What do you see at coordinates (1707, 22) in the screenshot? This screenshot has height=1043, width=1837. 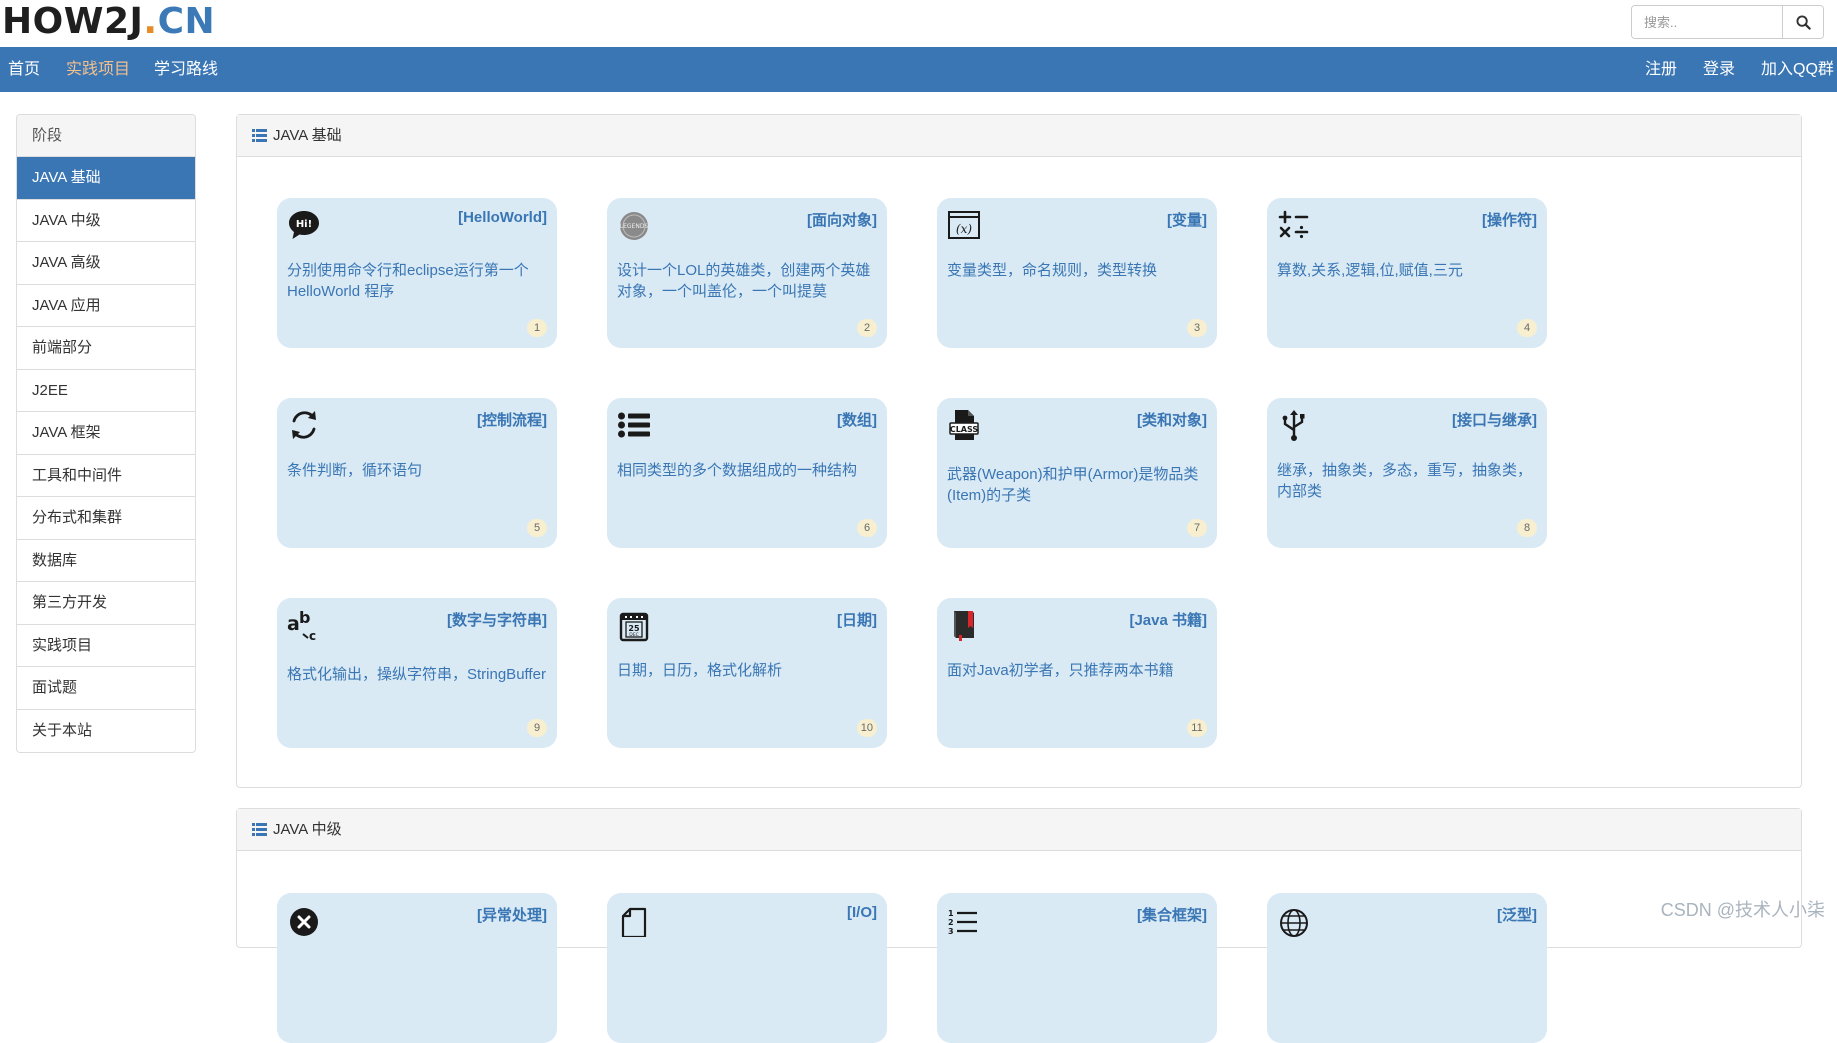 I see `search-input` at bounding box center [1707, 22].